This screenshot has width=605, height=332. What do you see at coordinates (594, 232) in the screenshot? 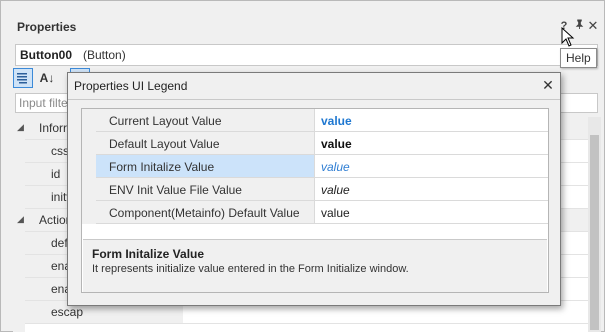
I see `scrollbar-thumb` at bounding box center [594, 232].